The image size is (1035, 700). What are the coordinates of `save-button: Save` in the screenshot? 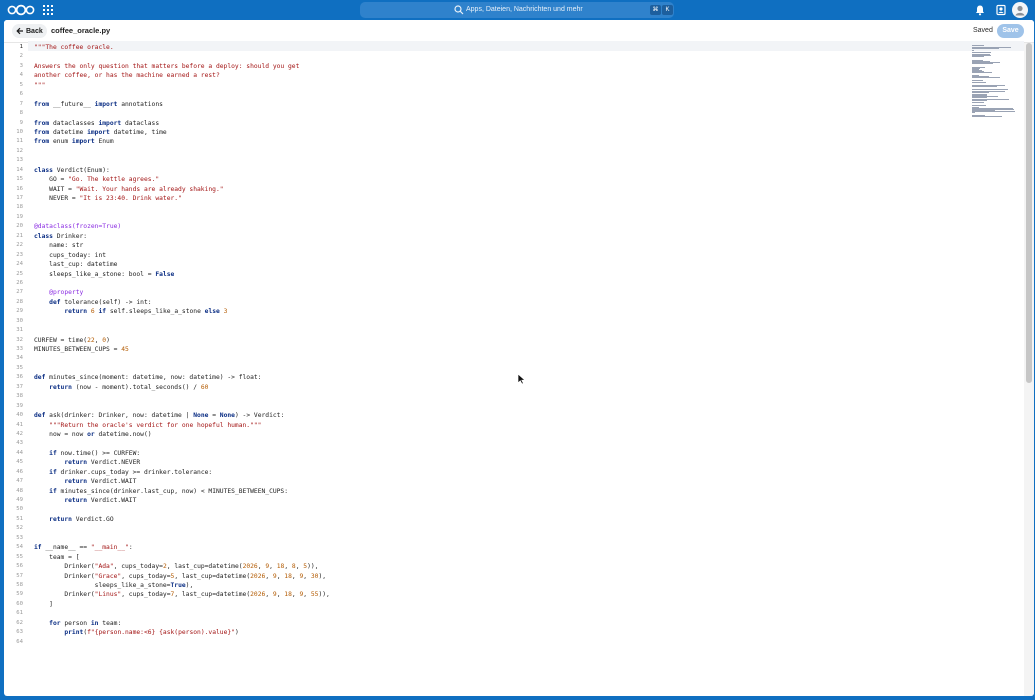 It's located at (1010, 31).